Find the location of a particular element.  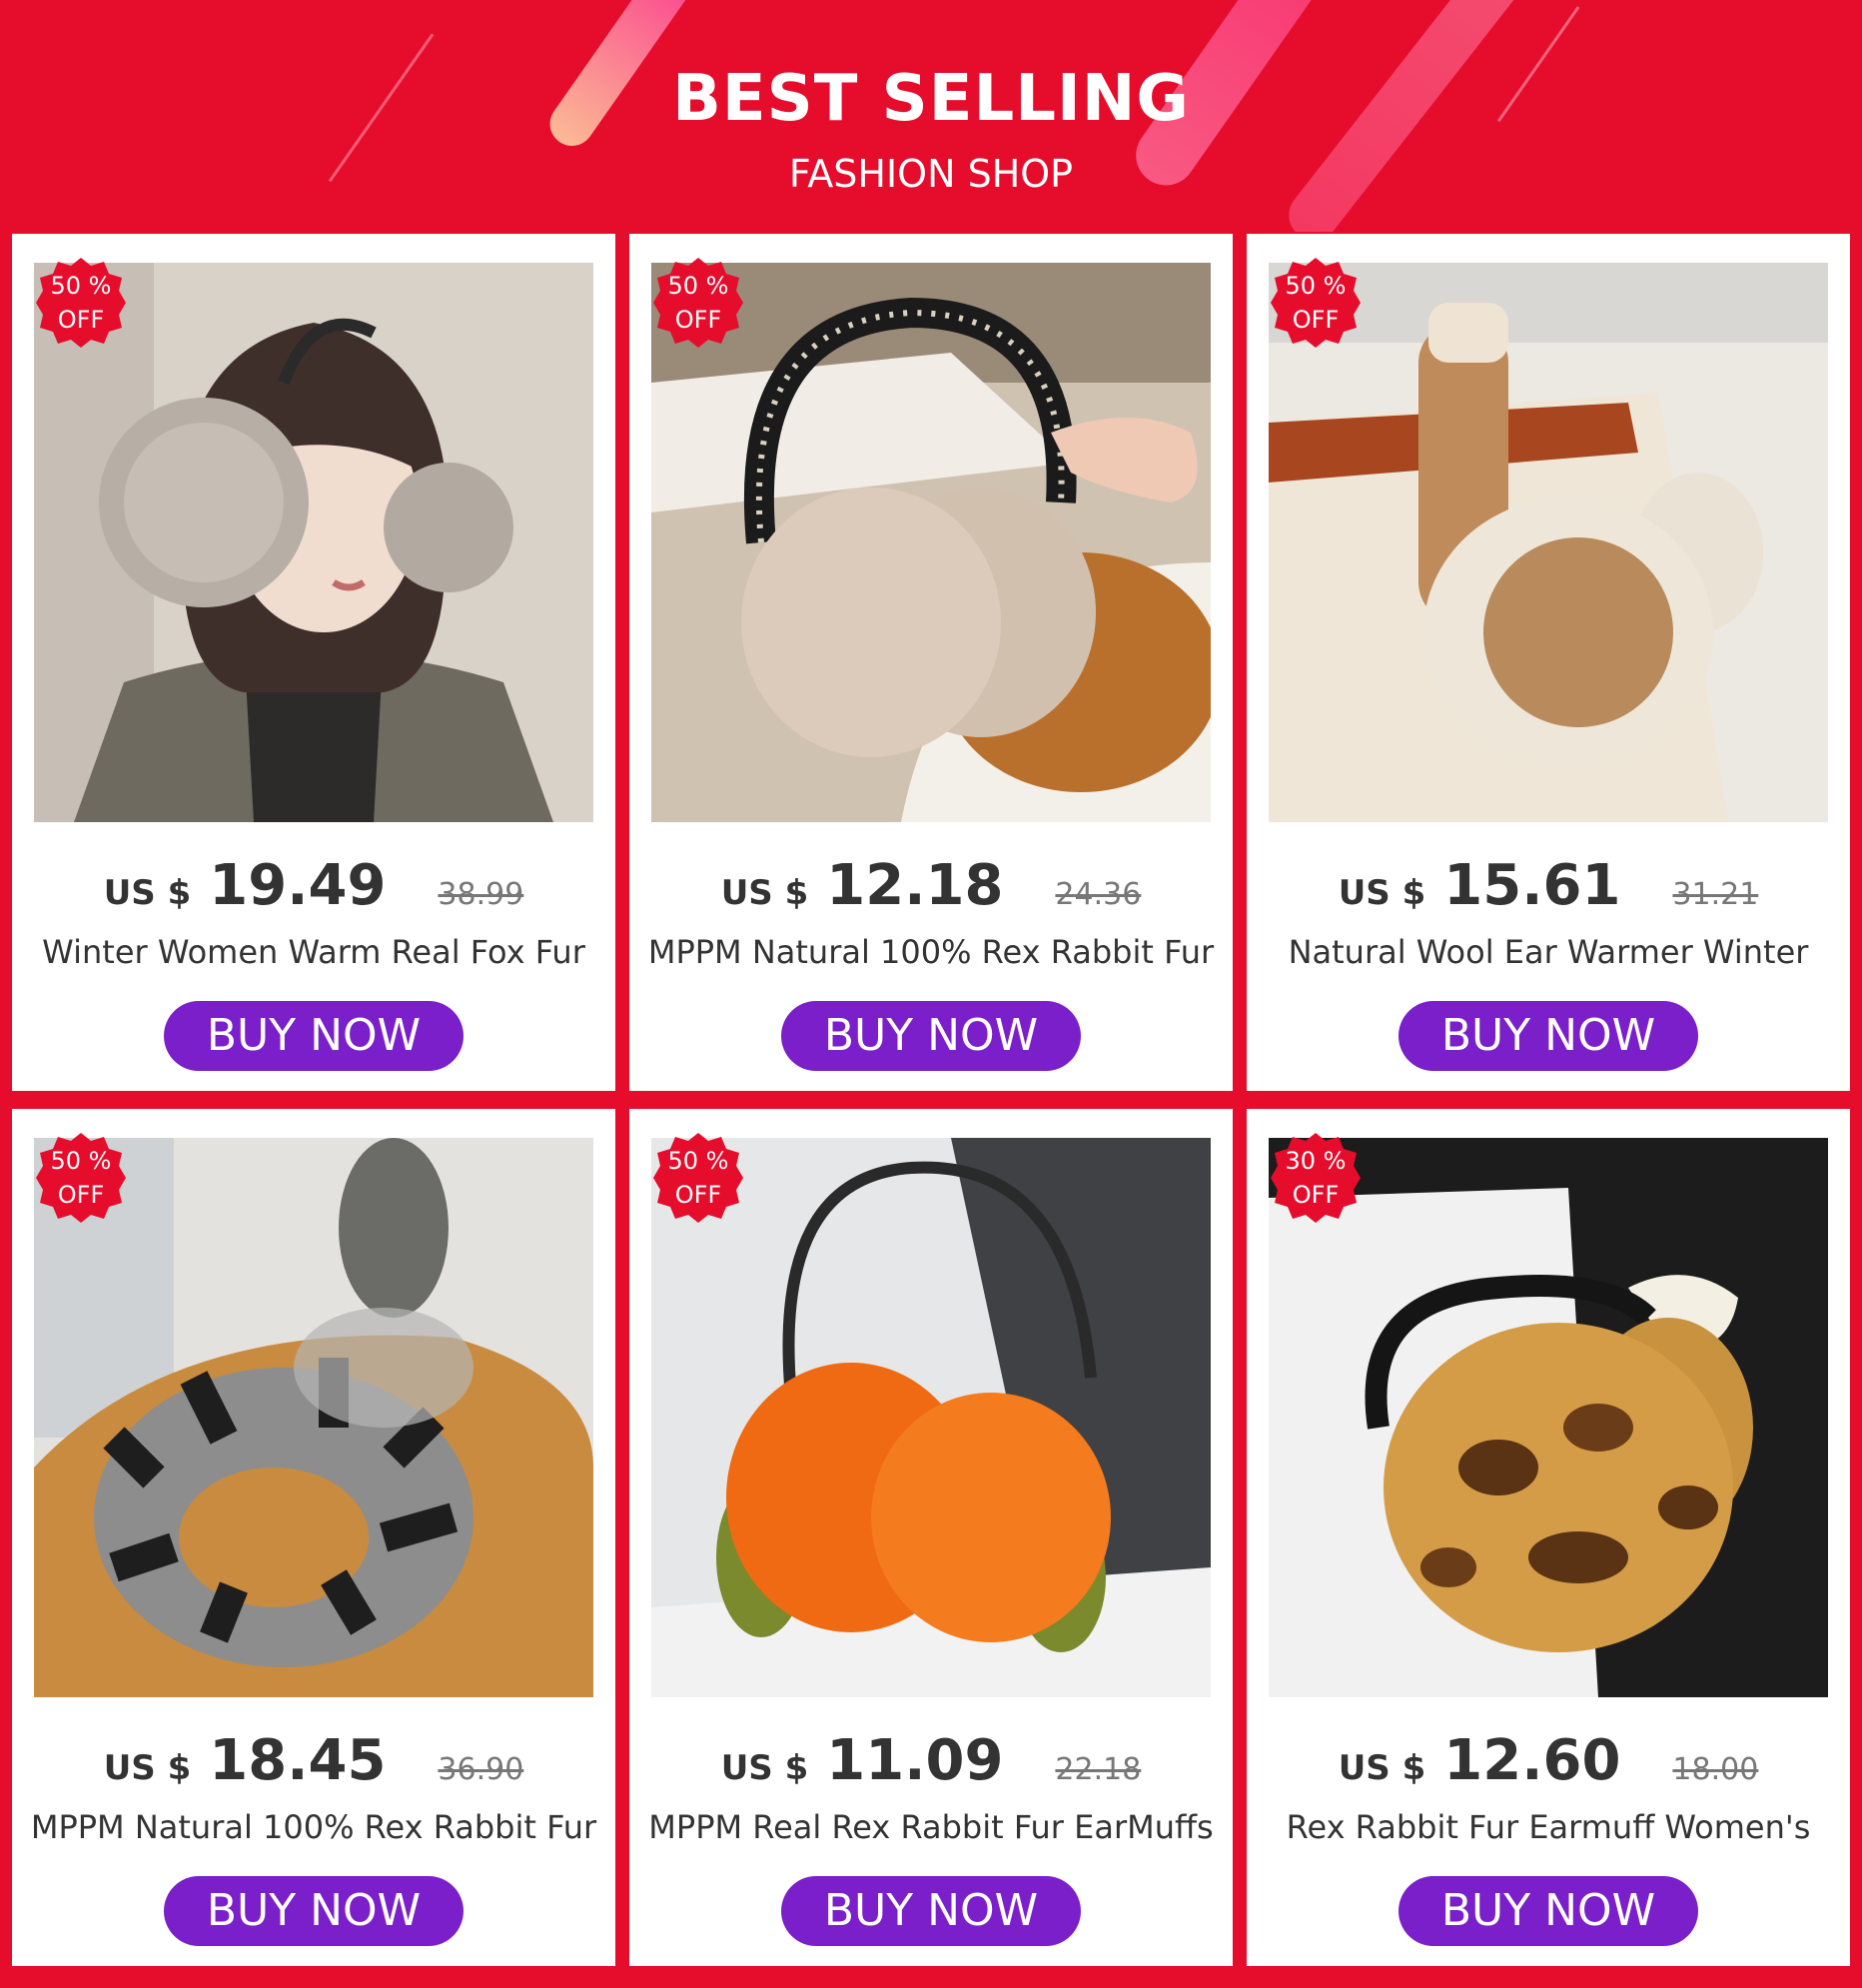

header-banner: BEST SELLING FASHION SHOP is located at coordinates (931, 116).